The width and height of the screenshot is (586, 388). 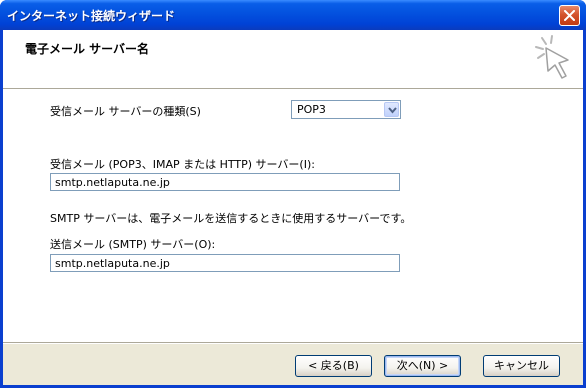 I want to click on window-title: インターネット接続ウィザード, so click(x=91, y=16).